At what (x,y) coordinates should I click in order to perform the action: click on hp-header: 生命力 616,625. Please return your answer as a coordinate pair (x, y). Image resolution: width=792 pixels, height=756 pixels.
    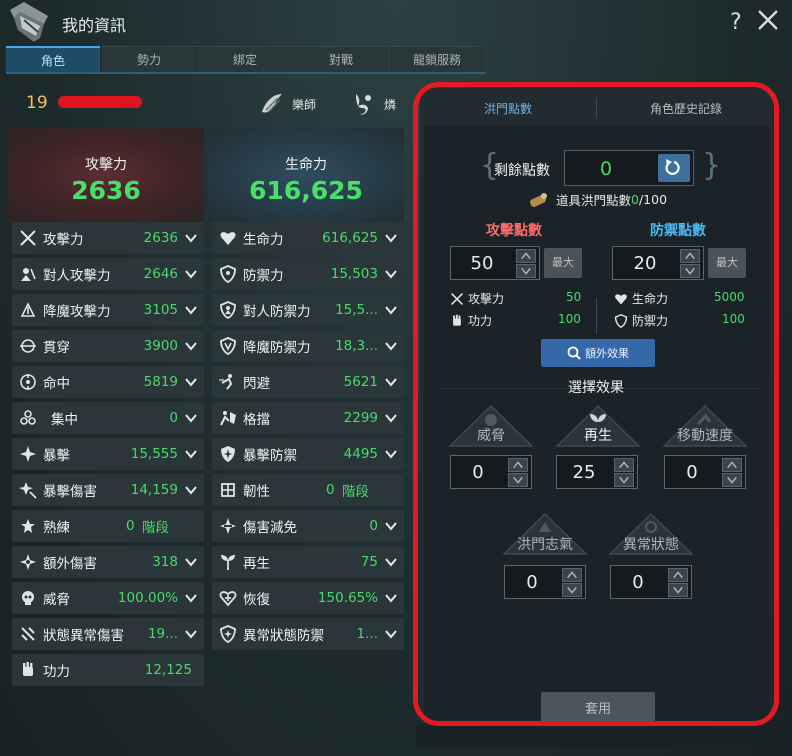
    Looking at the image, I should click on (306, 175).